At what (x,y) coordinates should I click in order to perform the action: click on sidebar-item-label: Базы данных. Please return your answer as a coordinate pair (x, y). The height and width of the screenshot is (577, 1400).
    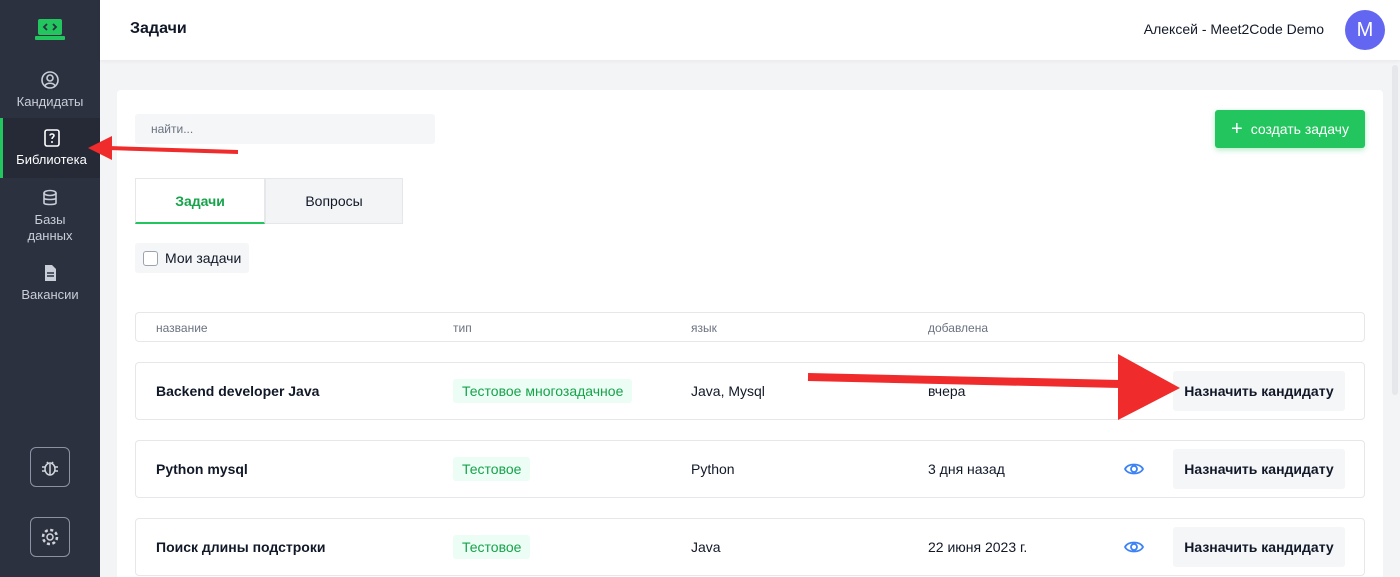
    Looking at the image, I should click on (50, 227).